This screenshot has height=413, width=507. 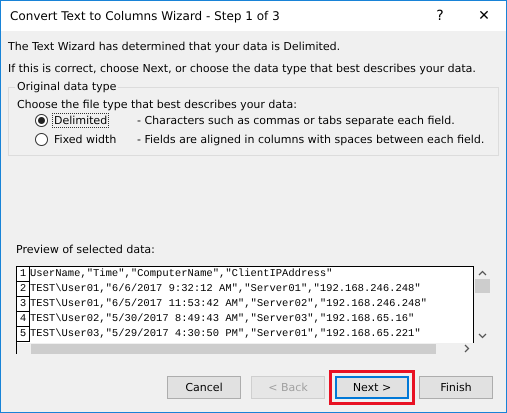 I want to click on info-text: The Text Wizard has determined that your data is Delimited., so click(x=175, y=46).